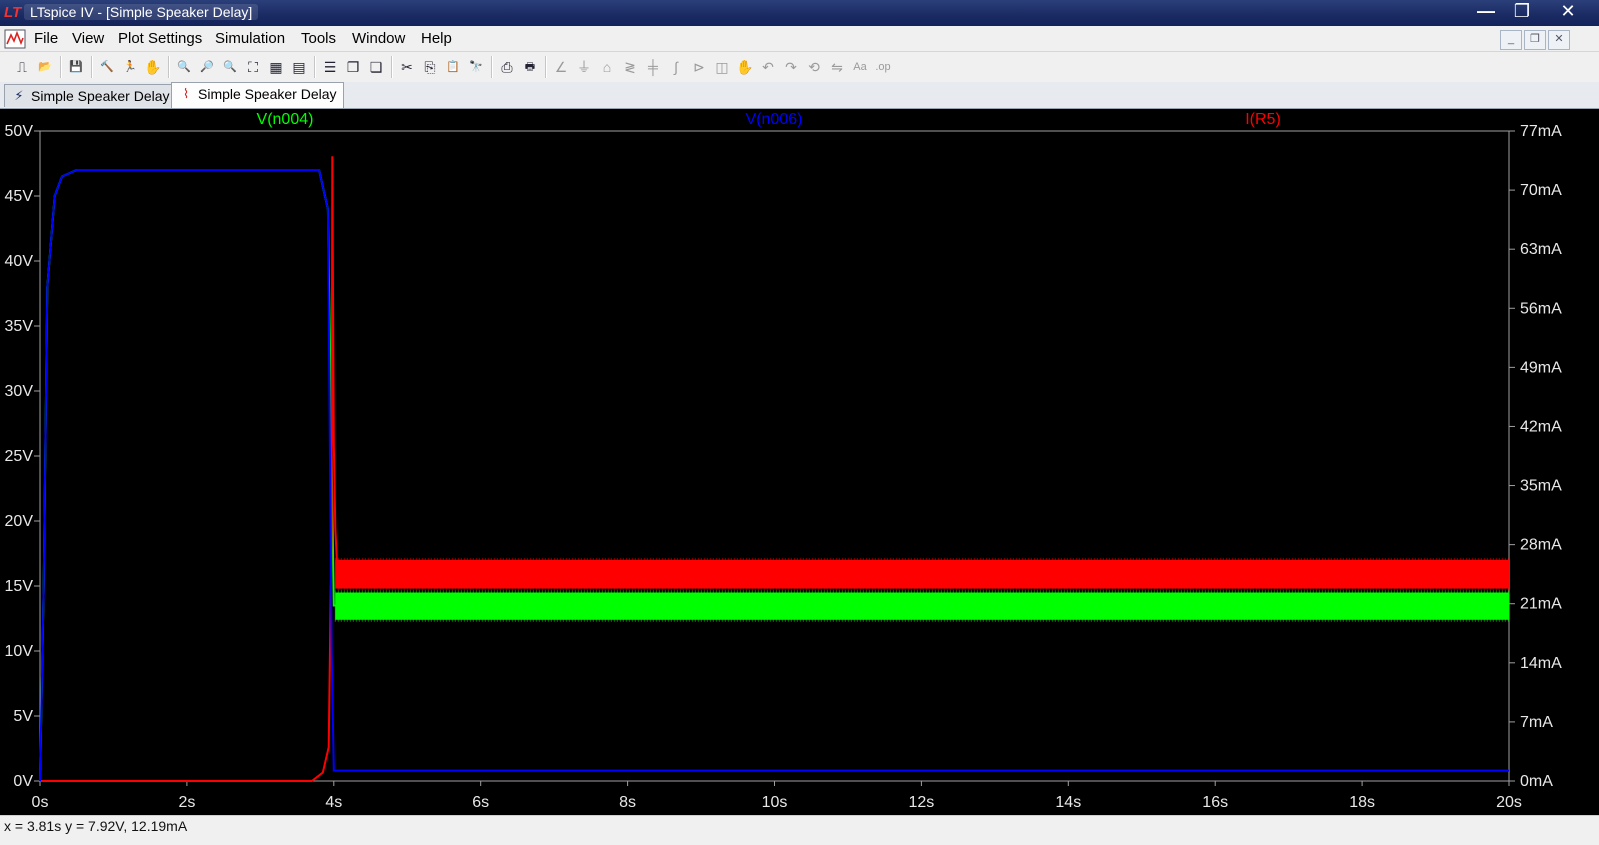 The height and width of the screenshot is (845, 1599). Describe the element at coordinates (22, 67) in the screenshot. I see `new-schematic-icon: ⎍` at that location.